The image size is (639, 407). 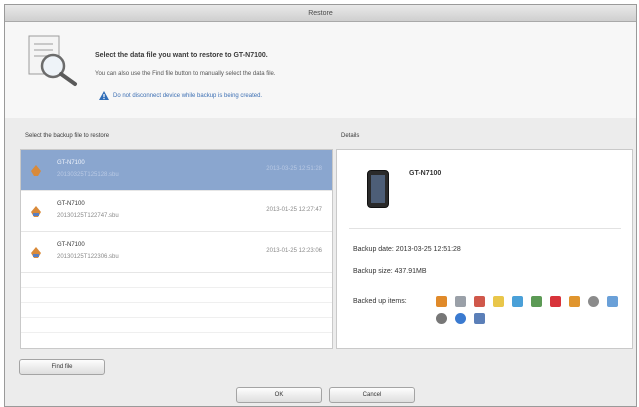 I want to click on backup-date: 2013-03-25 12:51:28, so click(x=294, y=169).